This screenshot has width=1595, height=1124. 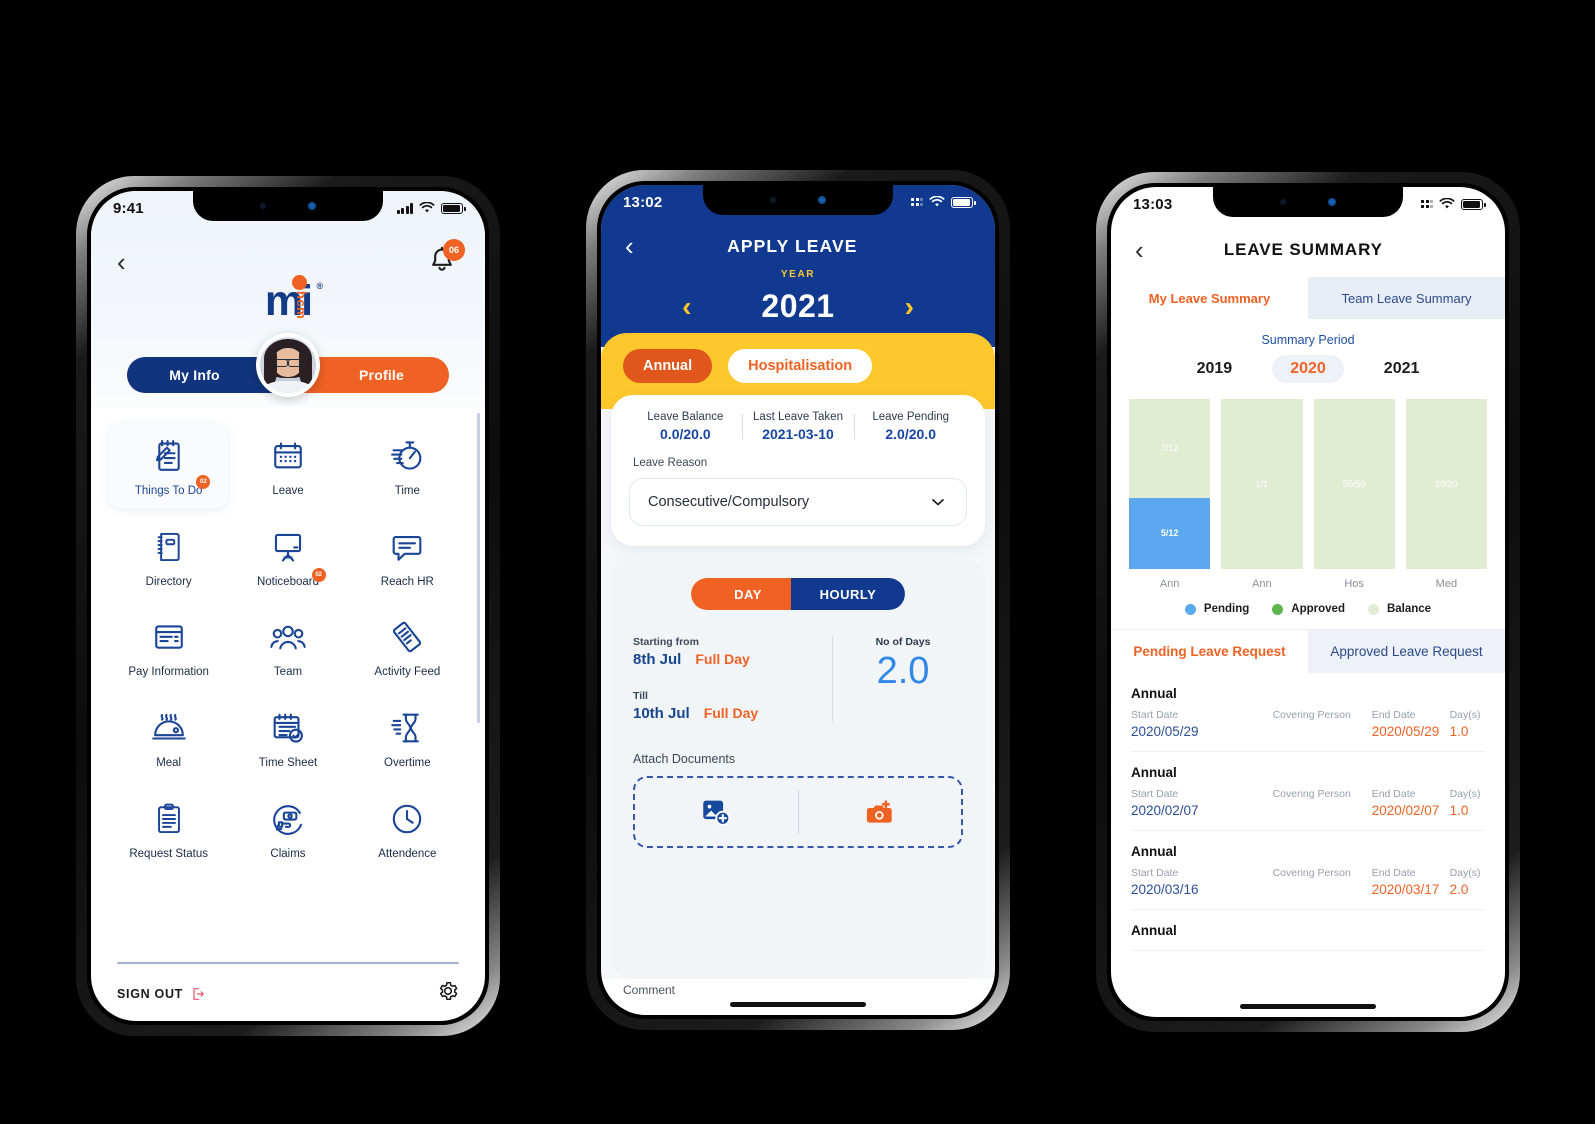 I want to click on menu-tile-directory: Directory, so click(x=168, y=556).